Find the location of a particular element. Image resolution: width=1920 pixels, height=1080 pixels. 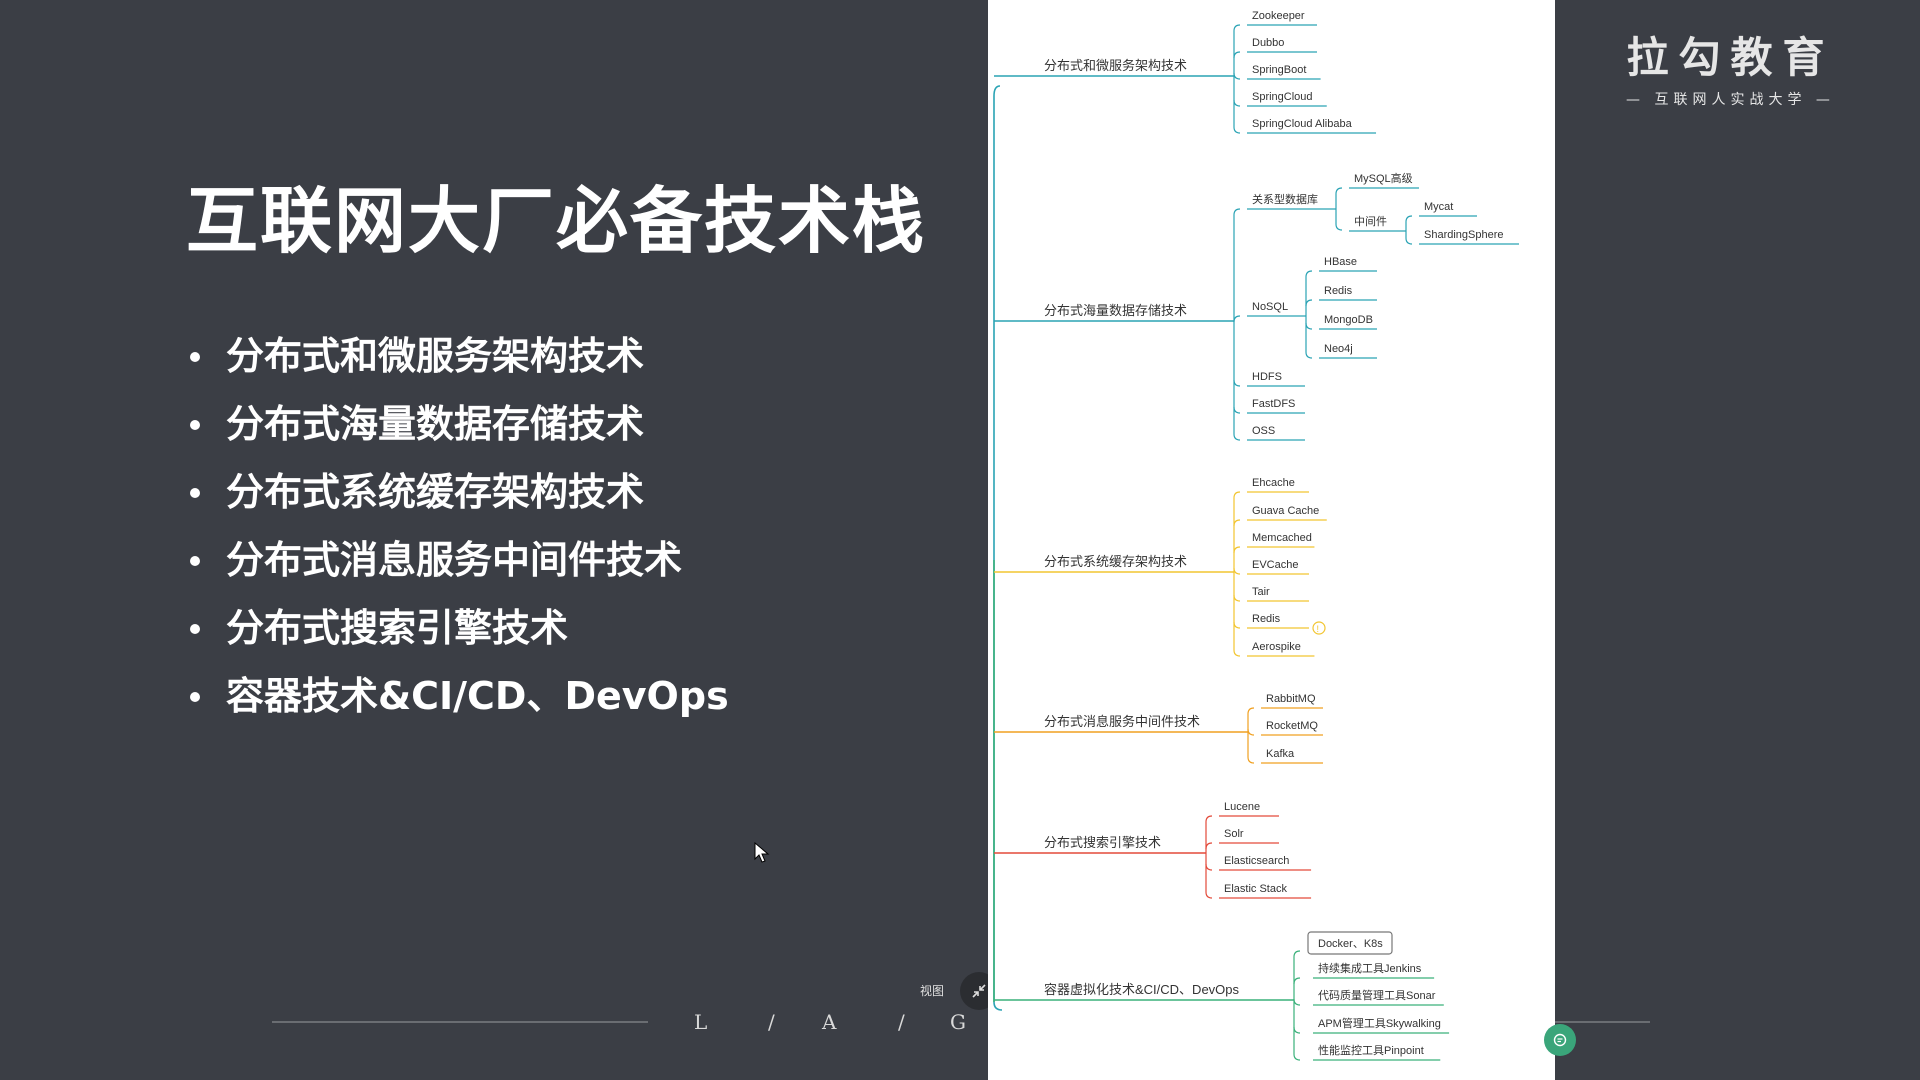

mindmap-leaf-label: Guava Cache is located at coordinates (1285, 511).